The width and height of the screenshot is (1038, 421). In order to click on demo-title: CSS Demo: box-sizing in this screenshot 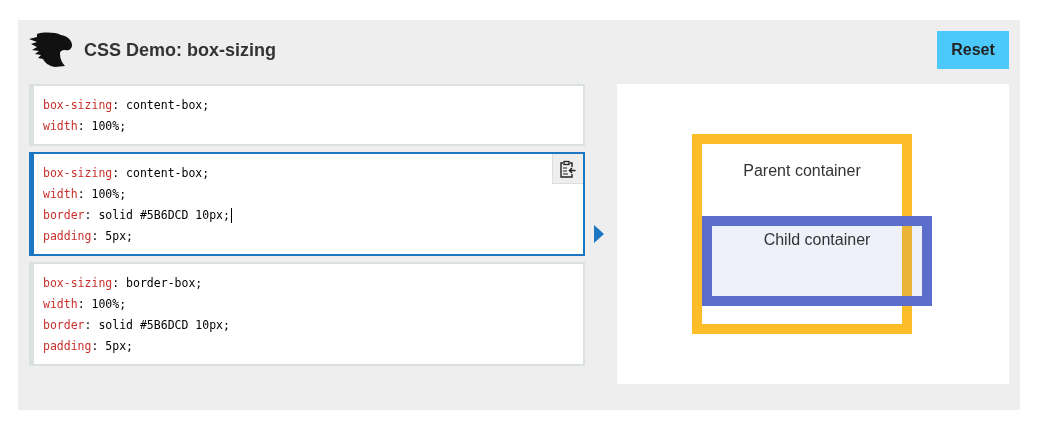, I will do `click(180, 50)`.